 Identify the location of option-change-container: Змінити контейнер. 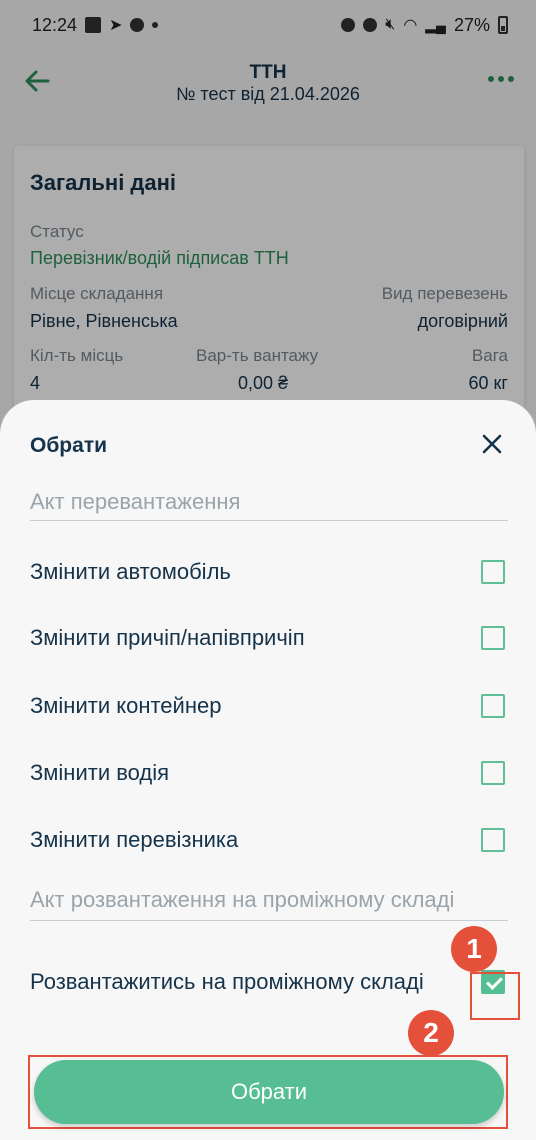
(269, 706).